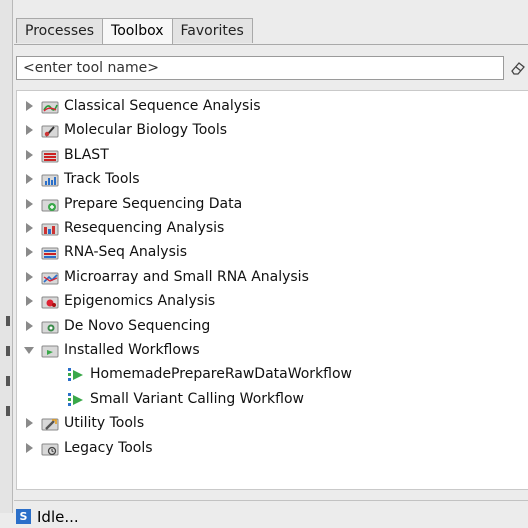  I want to click on tree-item-legacy-tools: Legacy Tools, so click(85, 448).